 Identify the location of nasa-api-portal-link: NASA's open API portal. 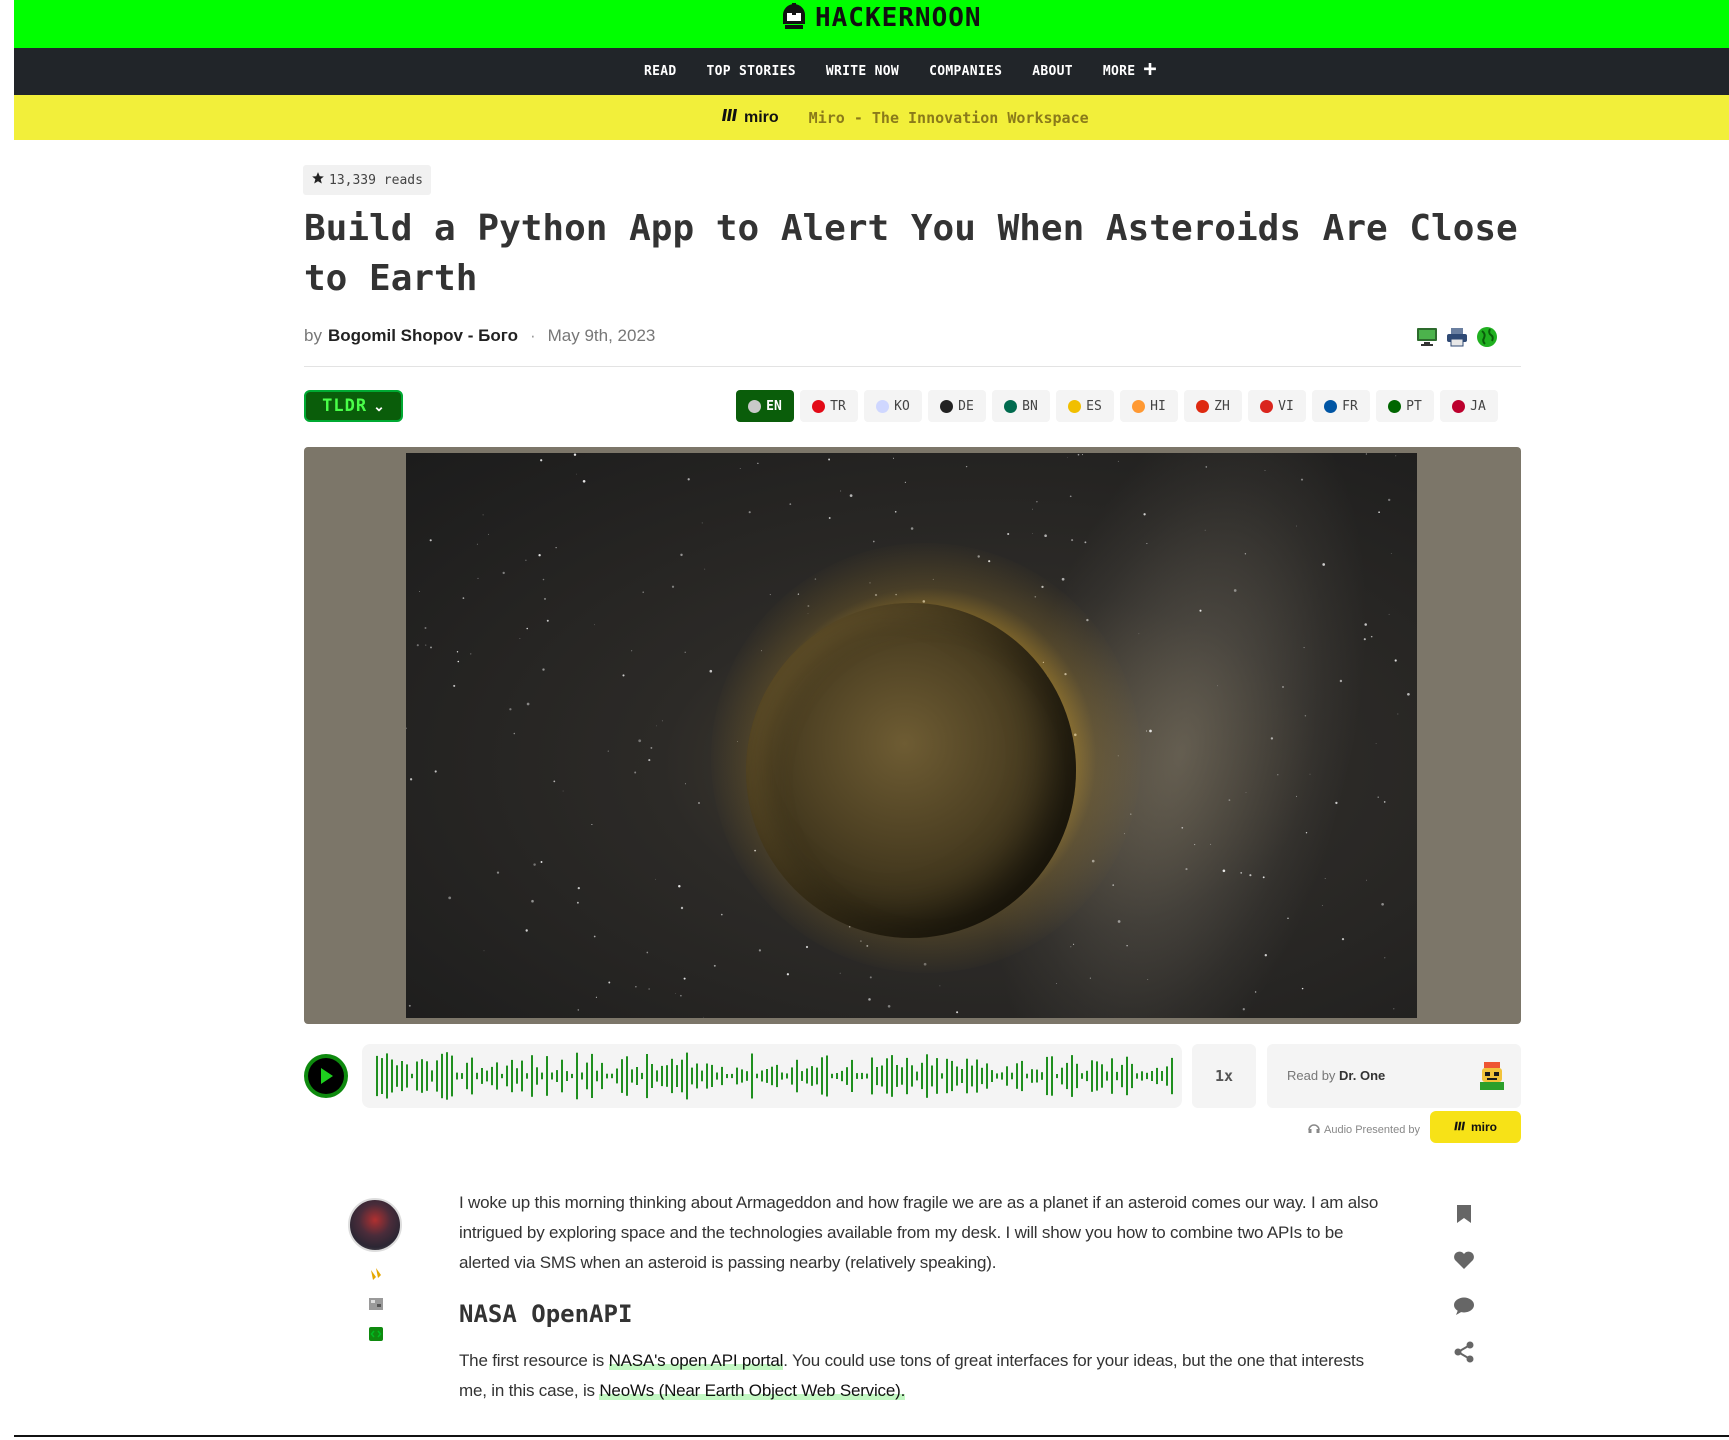
(695, 1360).